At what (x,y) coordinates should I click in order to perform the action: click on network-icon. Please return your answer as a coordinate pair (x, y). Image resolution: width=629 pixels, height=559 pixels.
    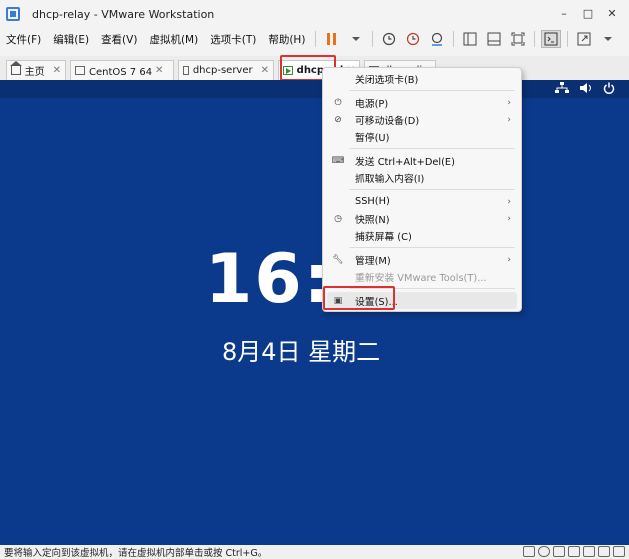
    Looking at the image, I should click on (562, 87).